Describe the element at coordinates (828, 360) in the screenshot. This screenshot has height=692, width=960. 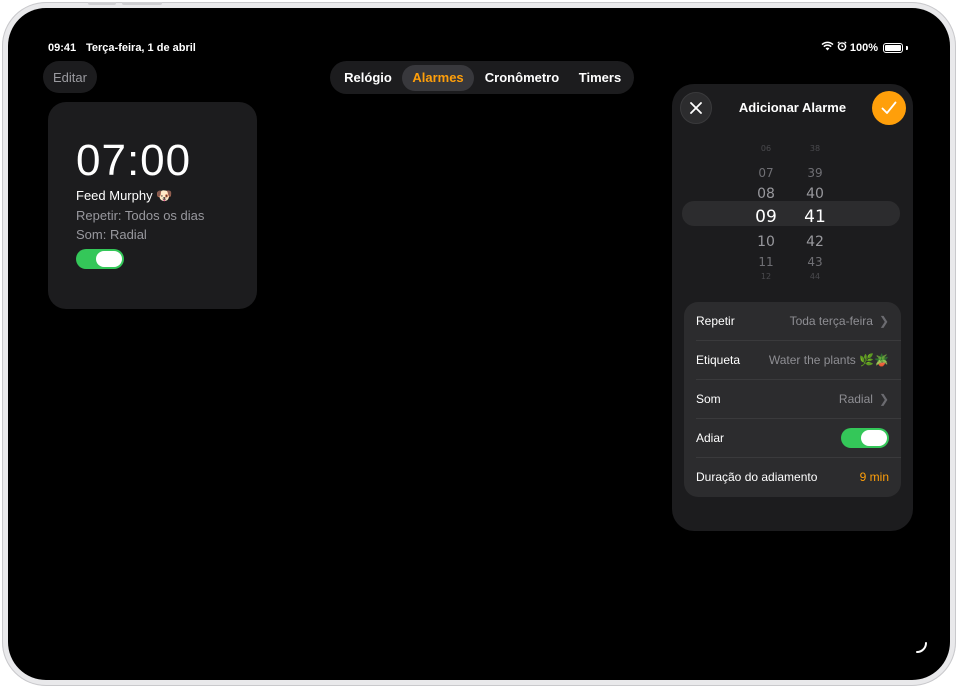
I see `label-value: Water the plants 🌿🪴` at that location.